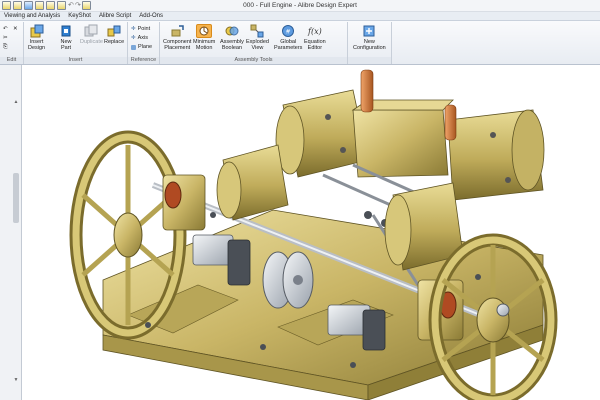  I want to click on new-configuration-icon, so click(369, 31).